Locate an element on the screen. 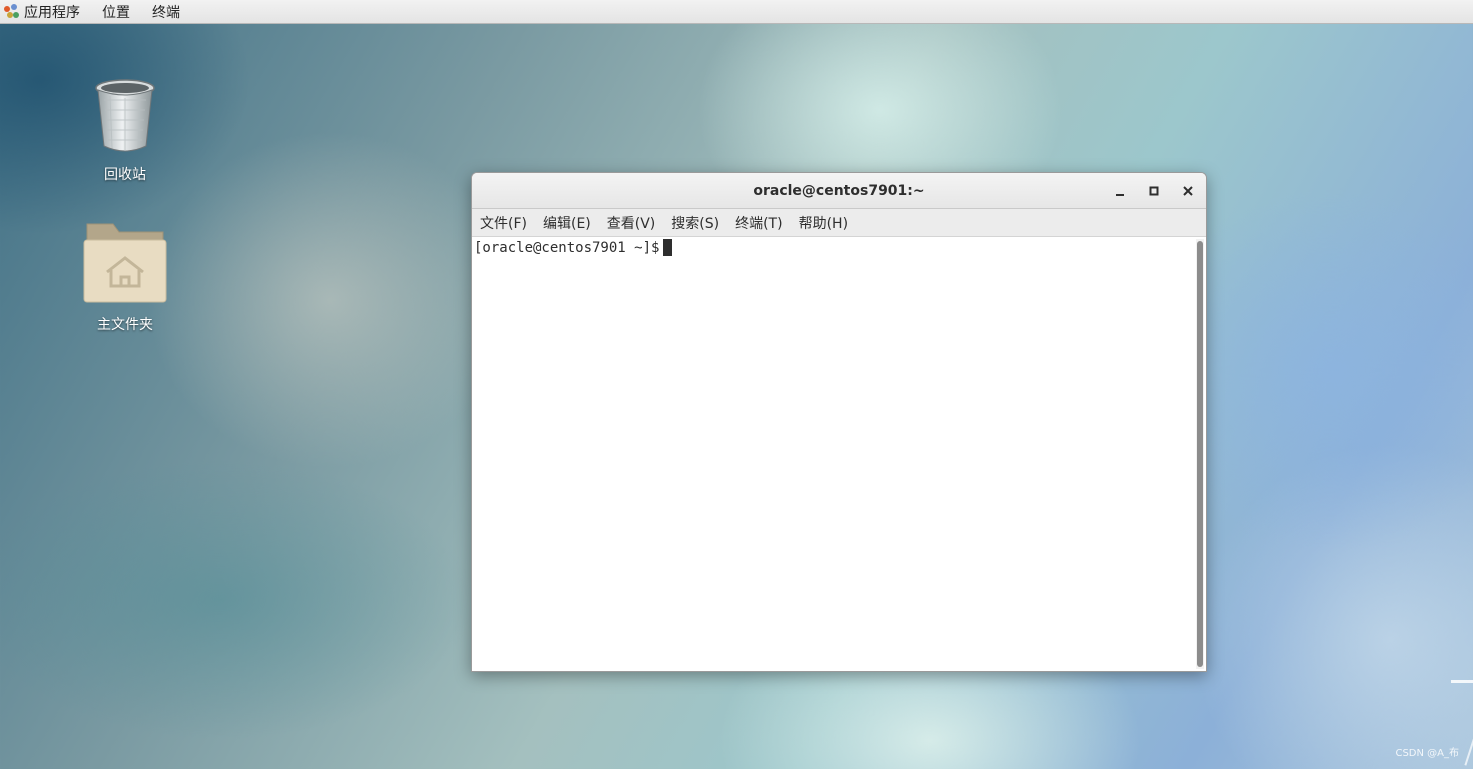 This screenshot has width=1473, height=769. minimize-button is located at coordinates (1120, 191).